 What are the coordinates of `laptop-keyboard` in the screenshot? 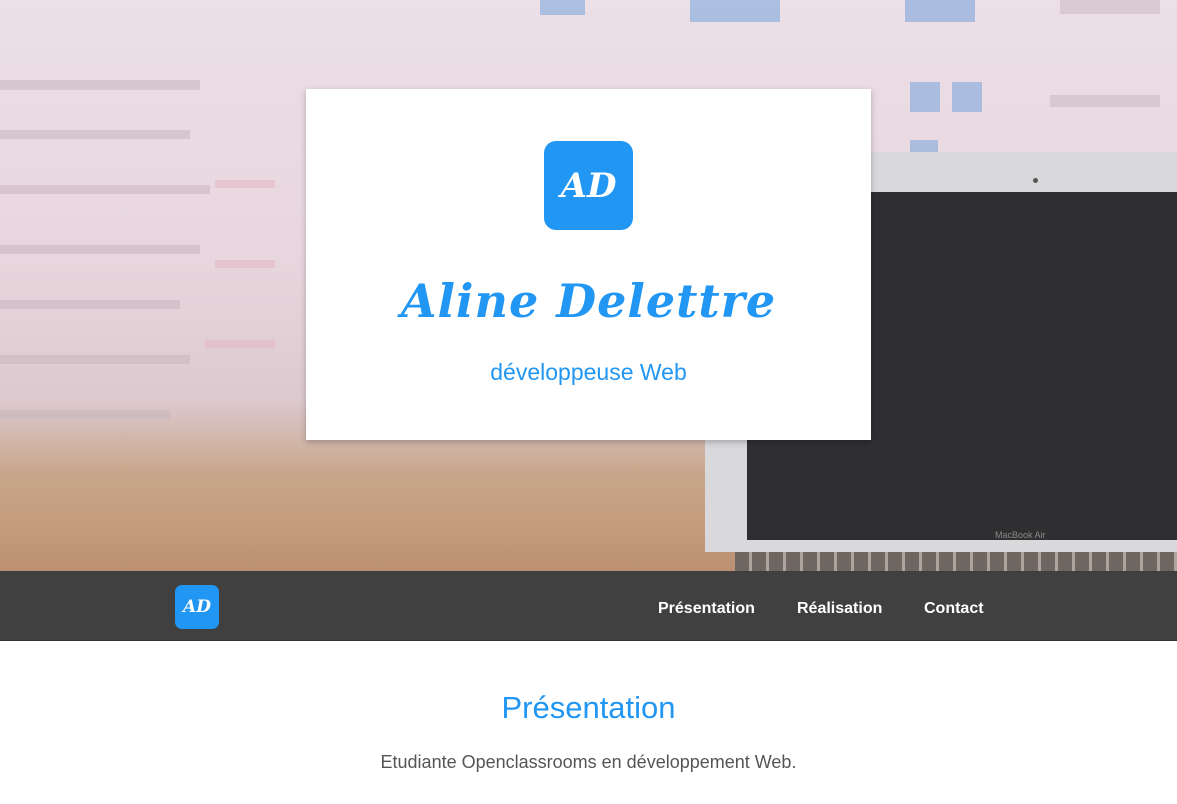 It's located at (956, 561).